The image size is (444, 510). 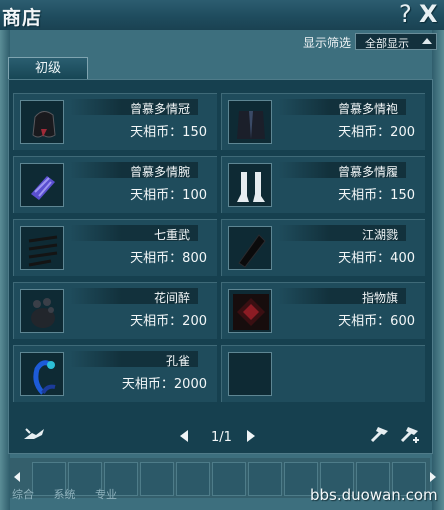 I want to click on item-price: 天相币：2000, so click(x=164, y=384).